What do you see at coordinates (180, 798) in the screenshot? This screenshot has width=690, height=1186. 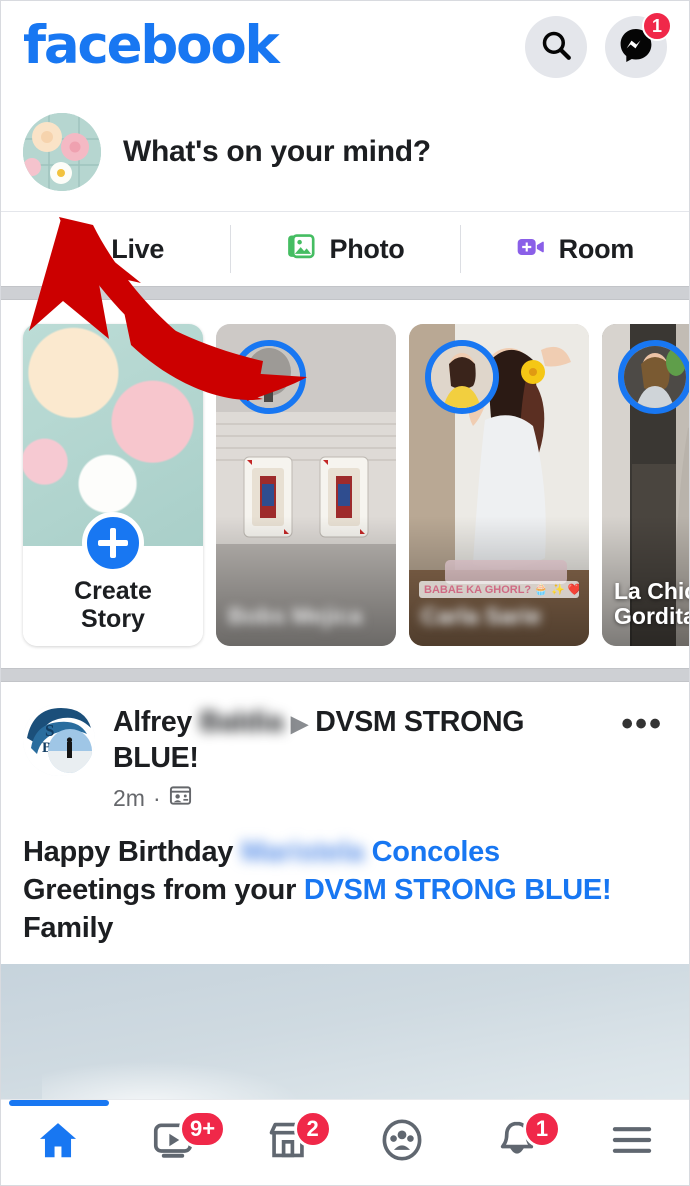 I see `group-audience-icon` at bounding box center [180, 798].